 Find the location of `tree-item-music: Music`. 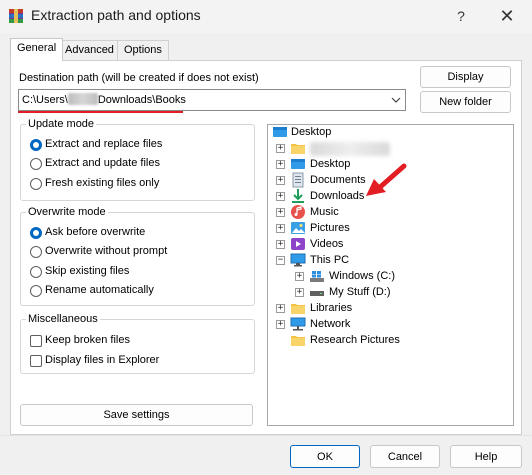

tree-item-music: Music is located at coordinates (324, 212).